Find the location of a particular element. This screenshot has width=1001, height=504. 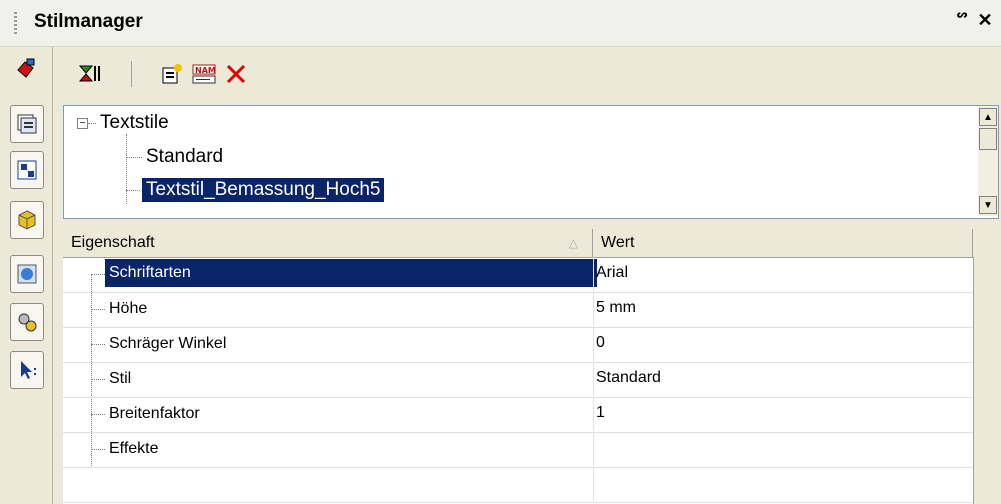

rename-icon: NAM is located at coordinates (204, 74).